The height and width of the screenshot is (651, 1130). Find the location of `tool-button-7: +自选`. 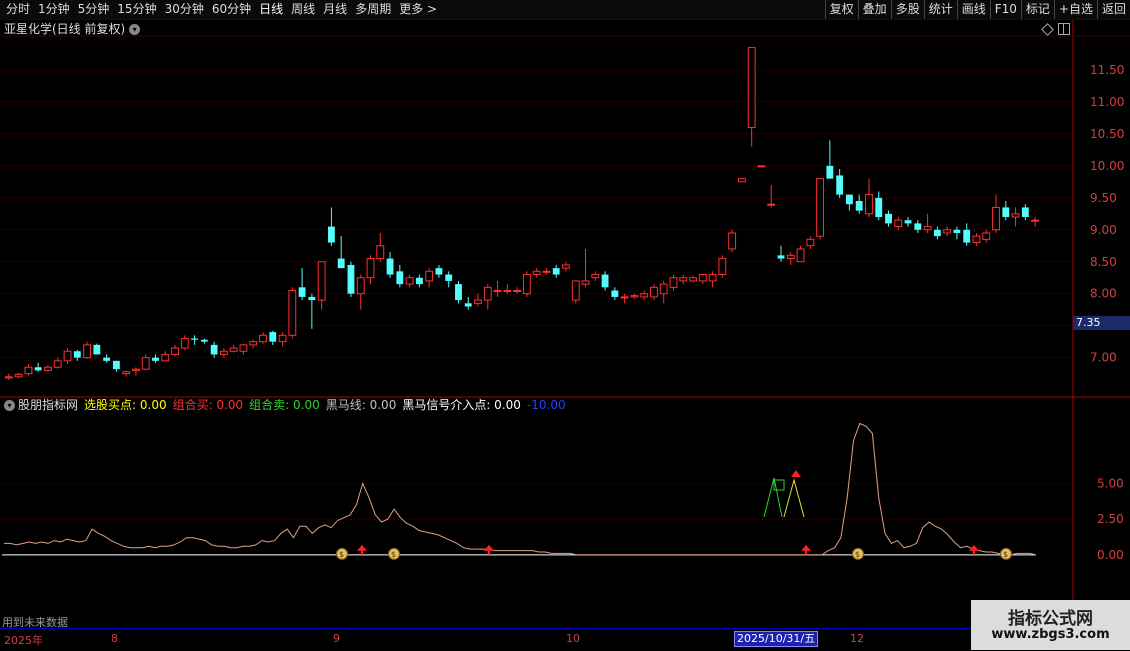

tool-button-7: +自选 is located at coordinates (1075, 9).